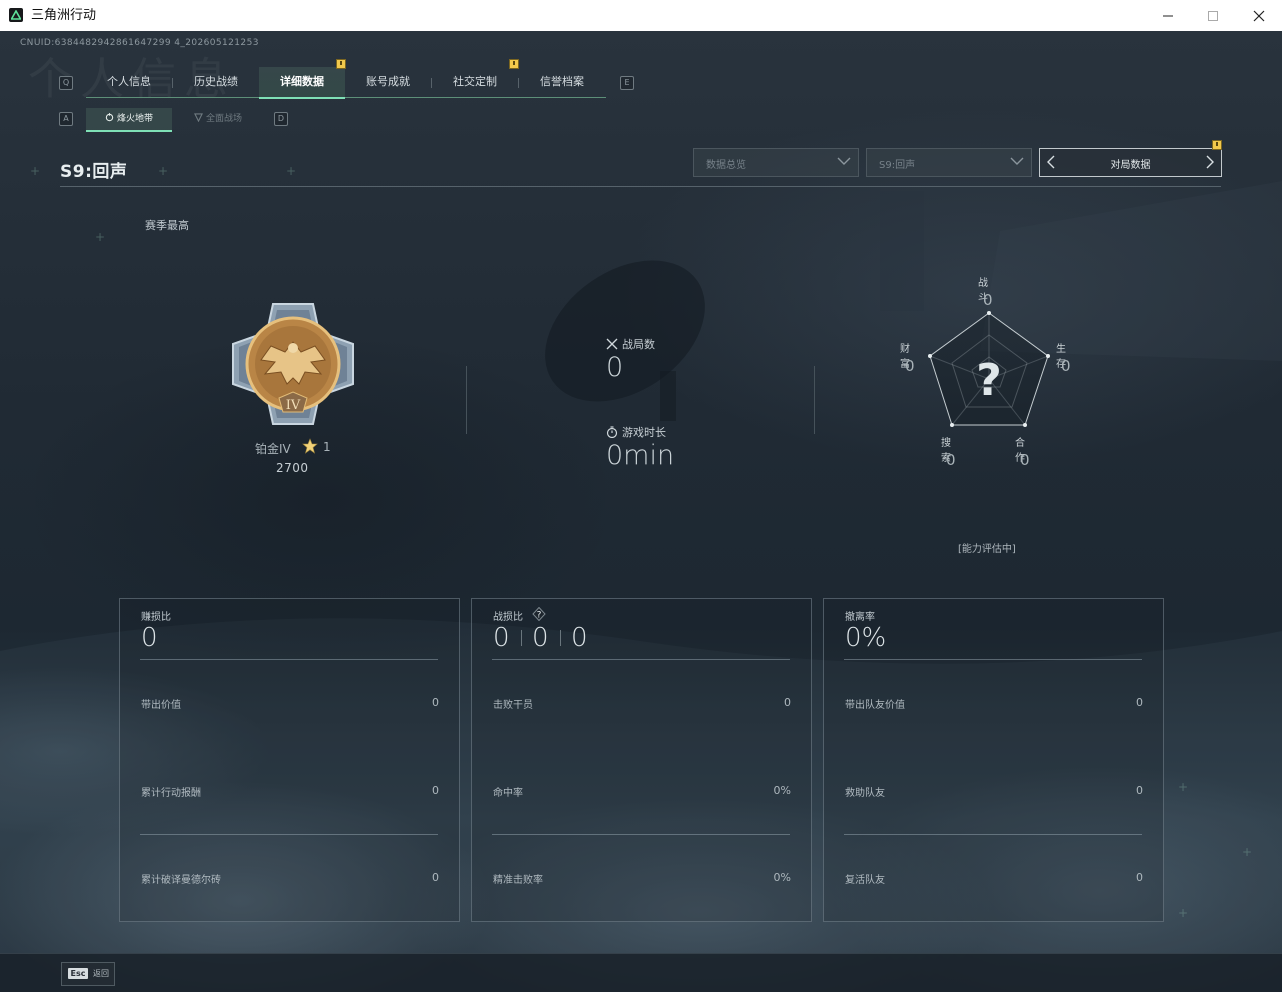 This screenshot has width=1282, height=992. Describe the element at coordinates (327, 447) in the screenshot. I see `rank-star-count: 1` at that location.